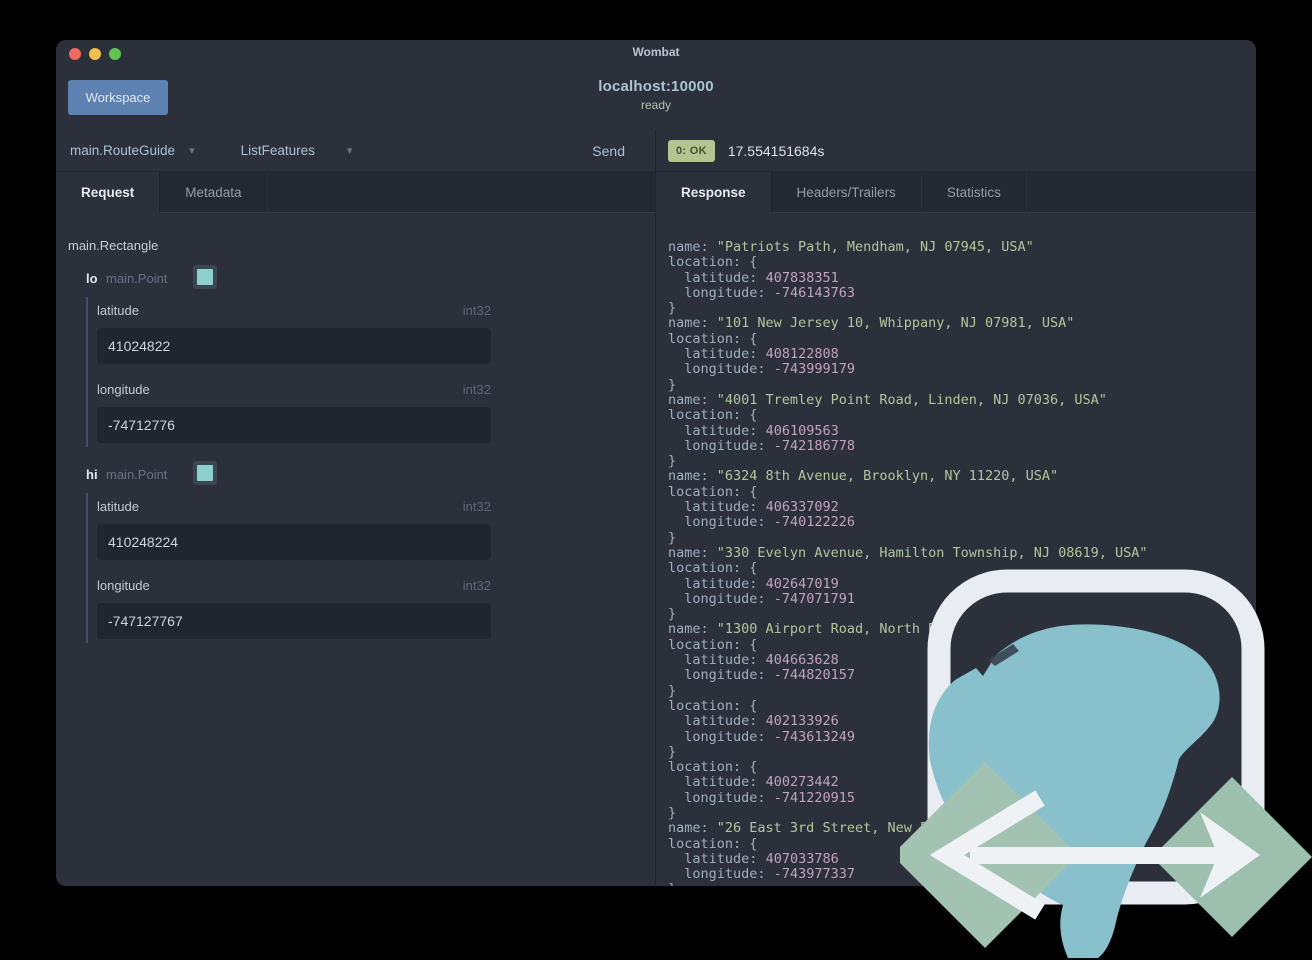 This screenshot has height=960, width=1312. Describe the element at coordinates (294, 542) in the screenshot. I see `hi-latitude-input` at that location.